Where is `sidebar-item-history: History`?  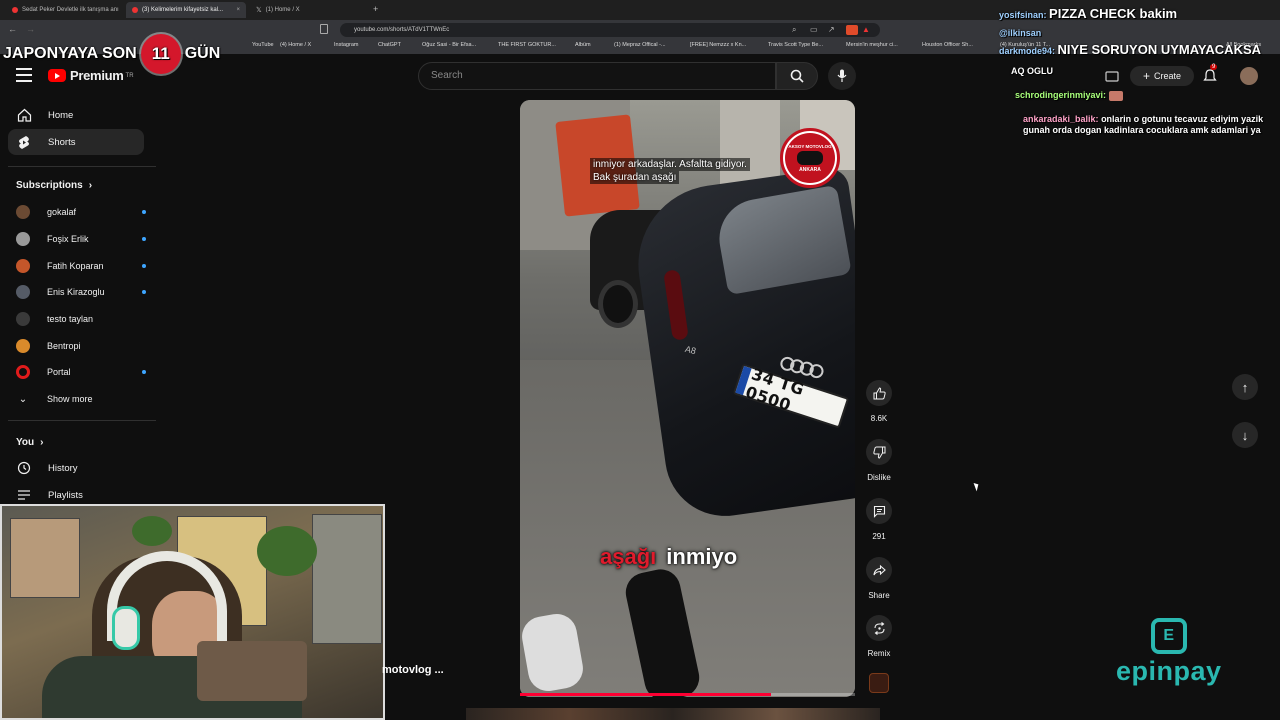 sidebar-item-history: History is located at coordinates (76, 468).